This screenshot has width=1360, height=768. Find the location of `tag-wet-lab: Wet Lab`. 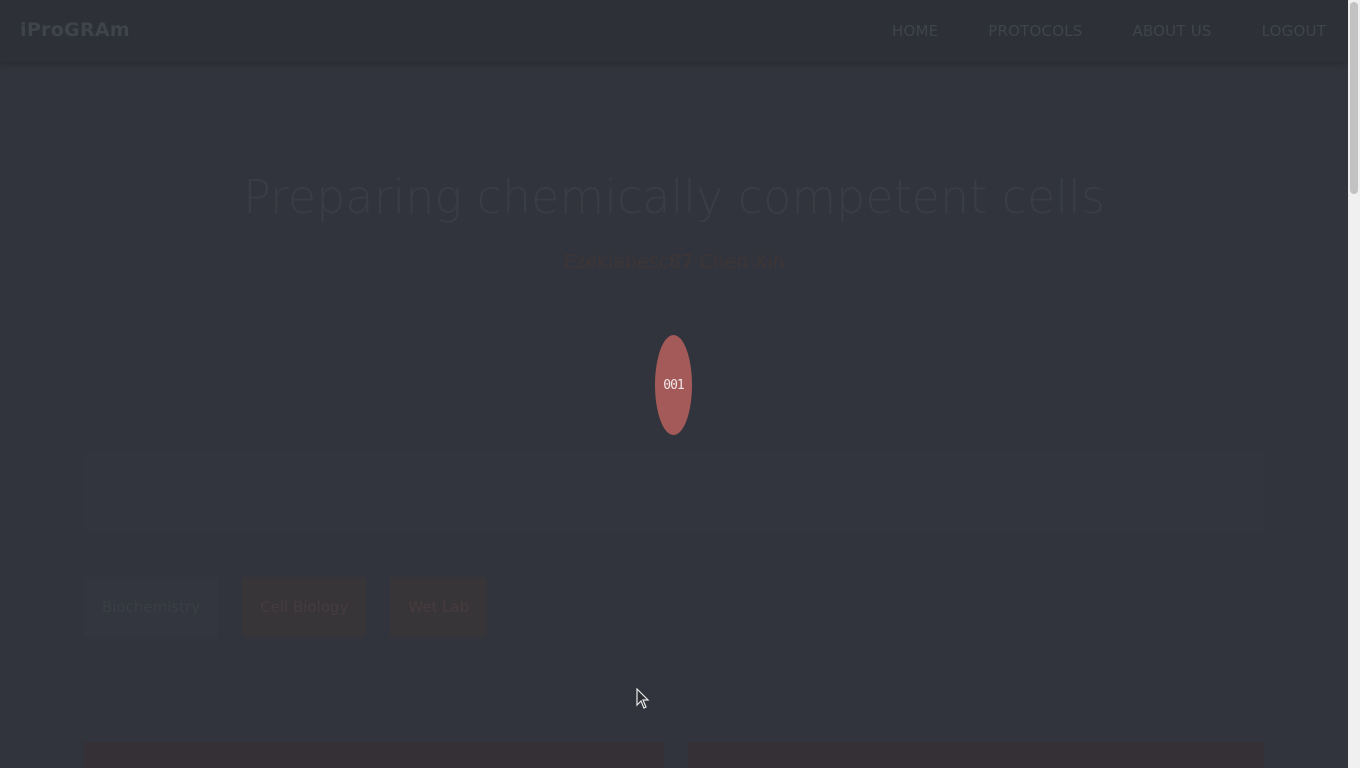

tag-wet-lab: Wet Lab is located at coordinates (439, 607).